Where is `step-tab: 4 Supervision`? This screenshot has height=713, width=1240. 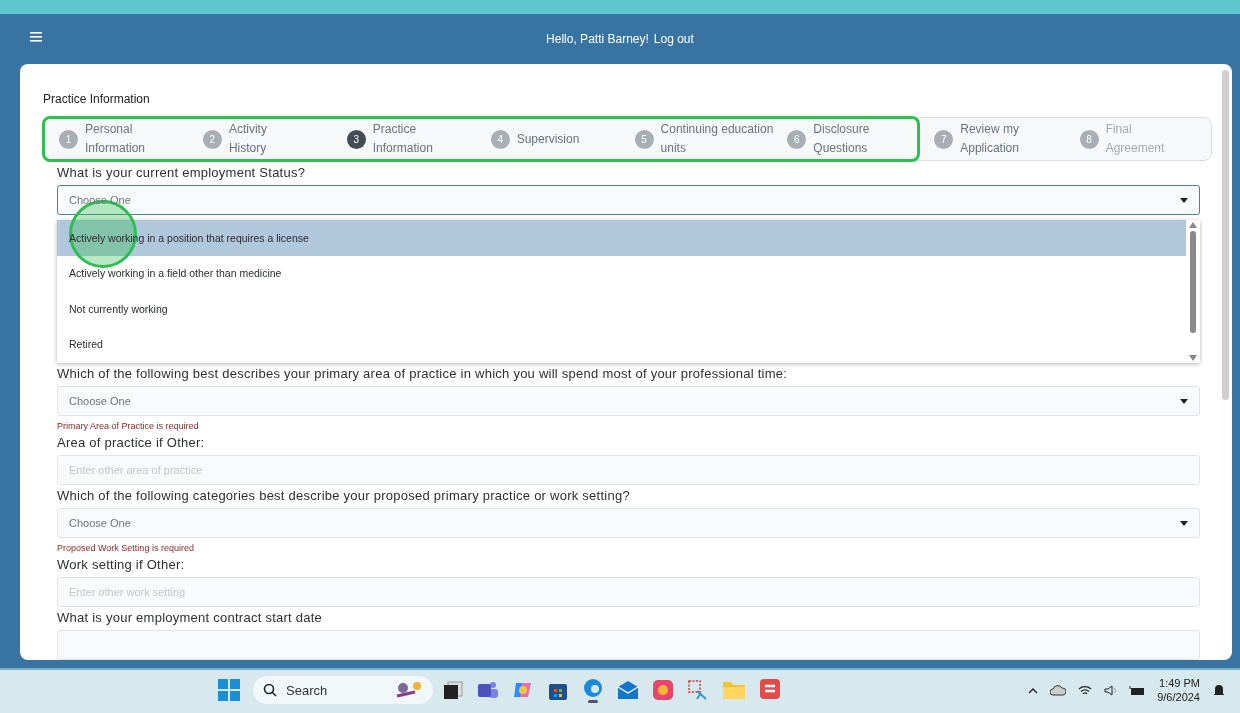 step-tab: 4 Supervision is located at coordinates (548, 139).